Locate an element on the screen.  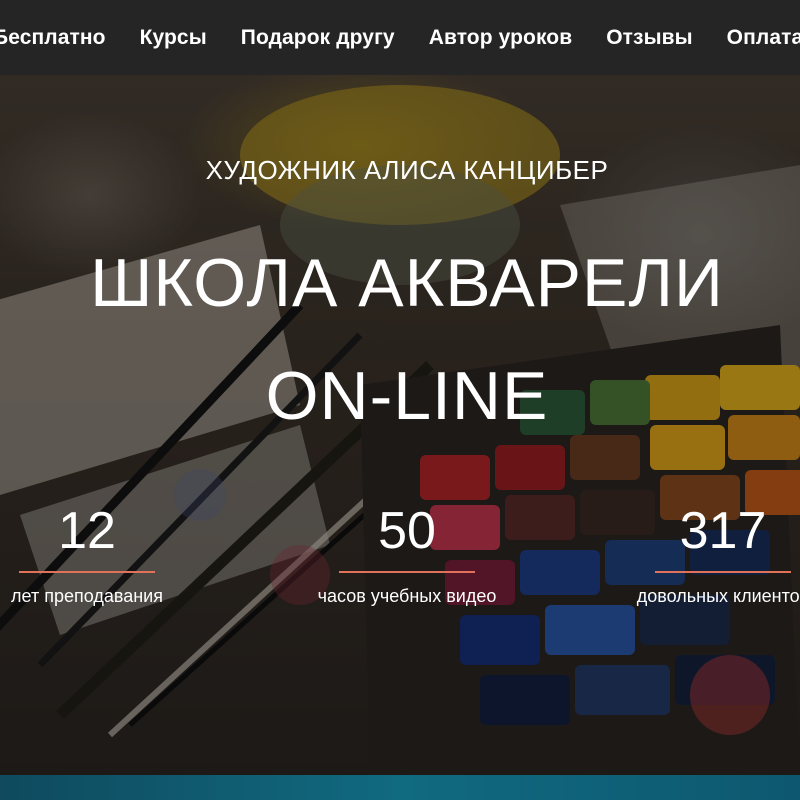
stat-years: 12 лет преподавания is located at coordinates (103, 556).